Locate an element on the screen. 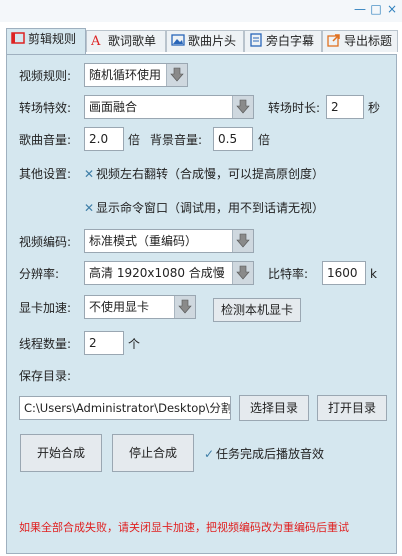  bitrate-label: 比特率: is located at coordinates (288, 274).